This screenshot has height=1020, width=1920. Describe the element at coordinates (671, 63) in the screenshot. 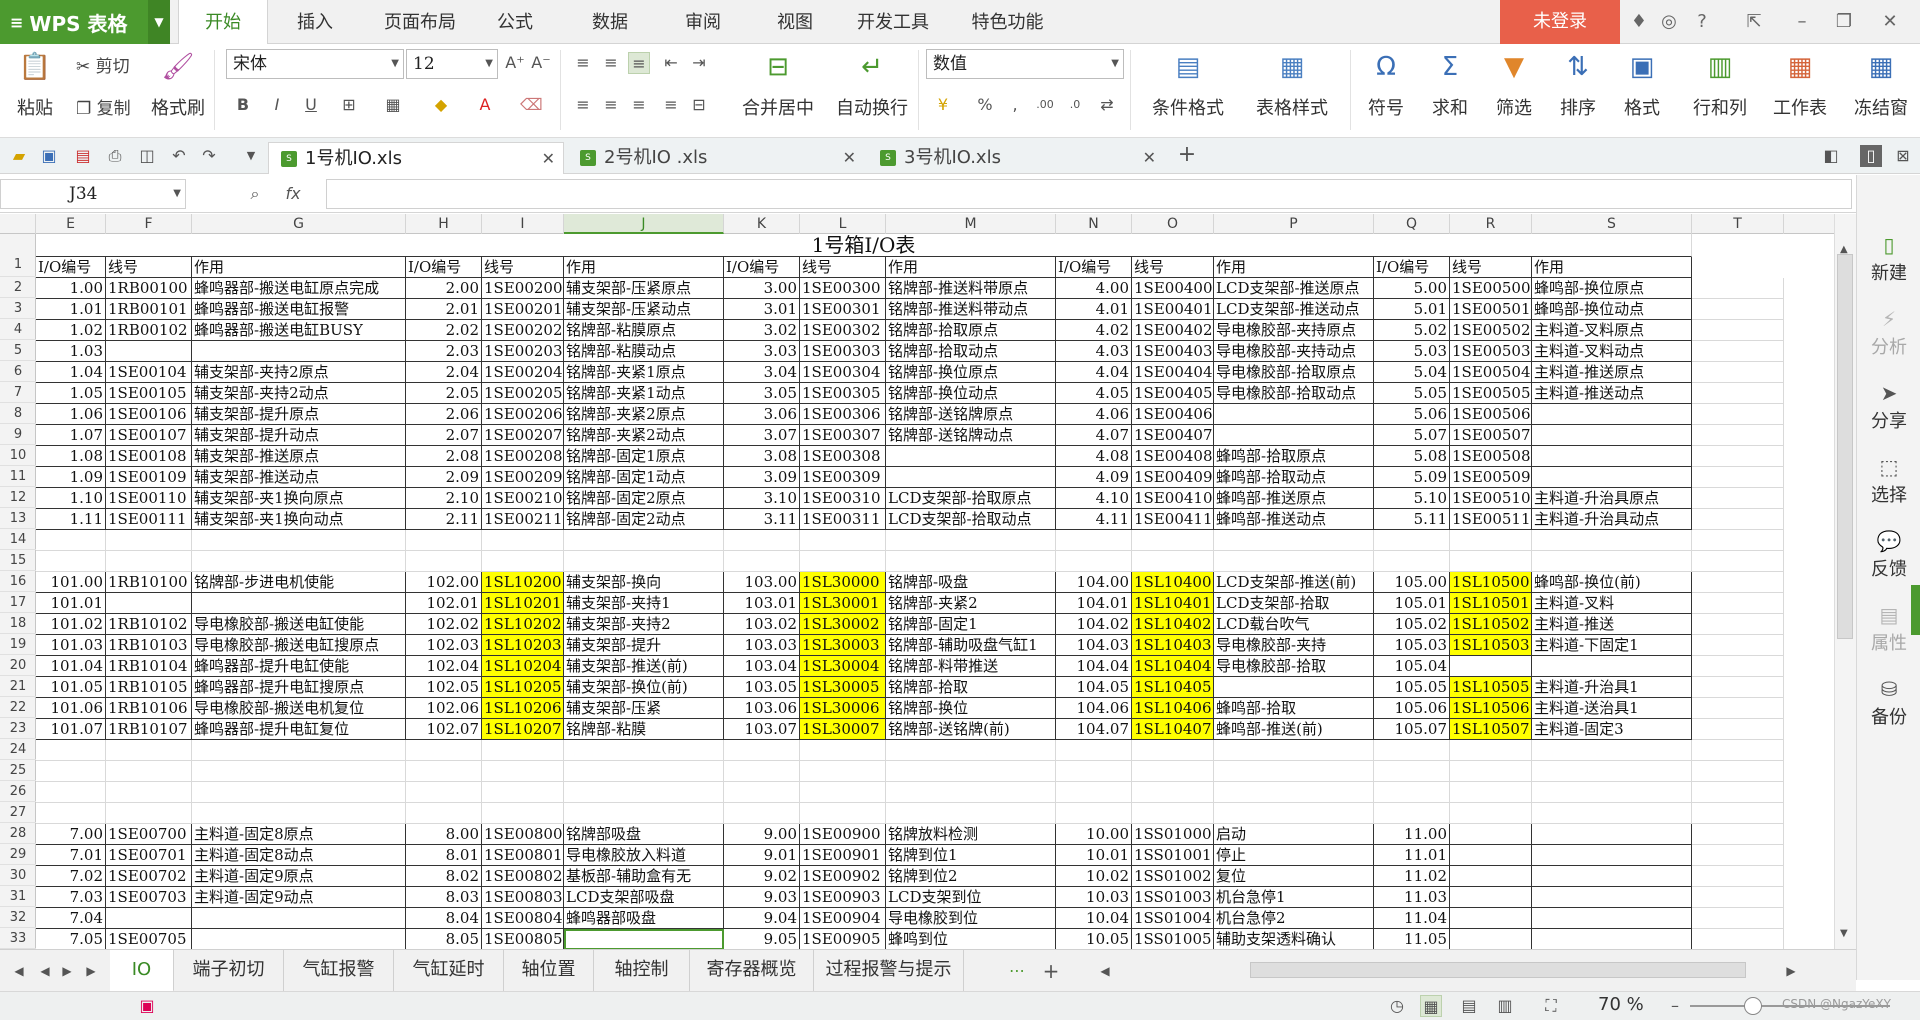

I see `indent-decrease-icon: ⇤` at that location.